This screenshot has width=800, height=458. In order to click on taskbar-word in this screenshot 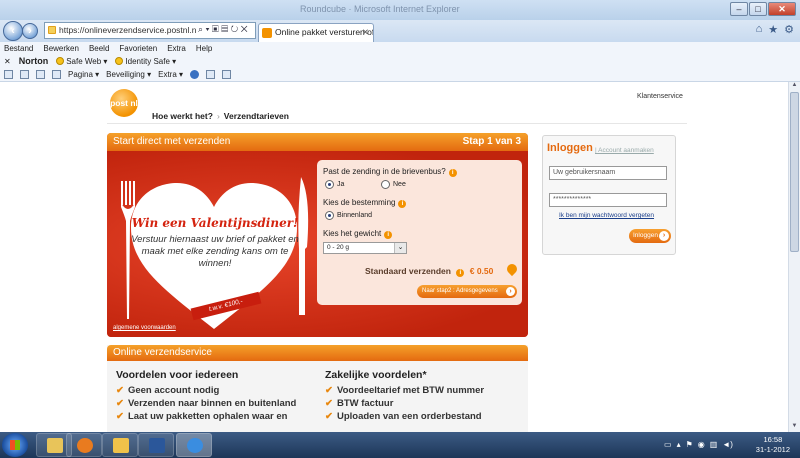, I will do `click(156, 445)`.